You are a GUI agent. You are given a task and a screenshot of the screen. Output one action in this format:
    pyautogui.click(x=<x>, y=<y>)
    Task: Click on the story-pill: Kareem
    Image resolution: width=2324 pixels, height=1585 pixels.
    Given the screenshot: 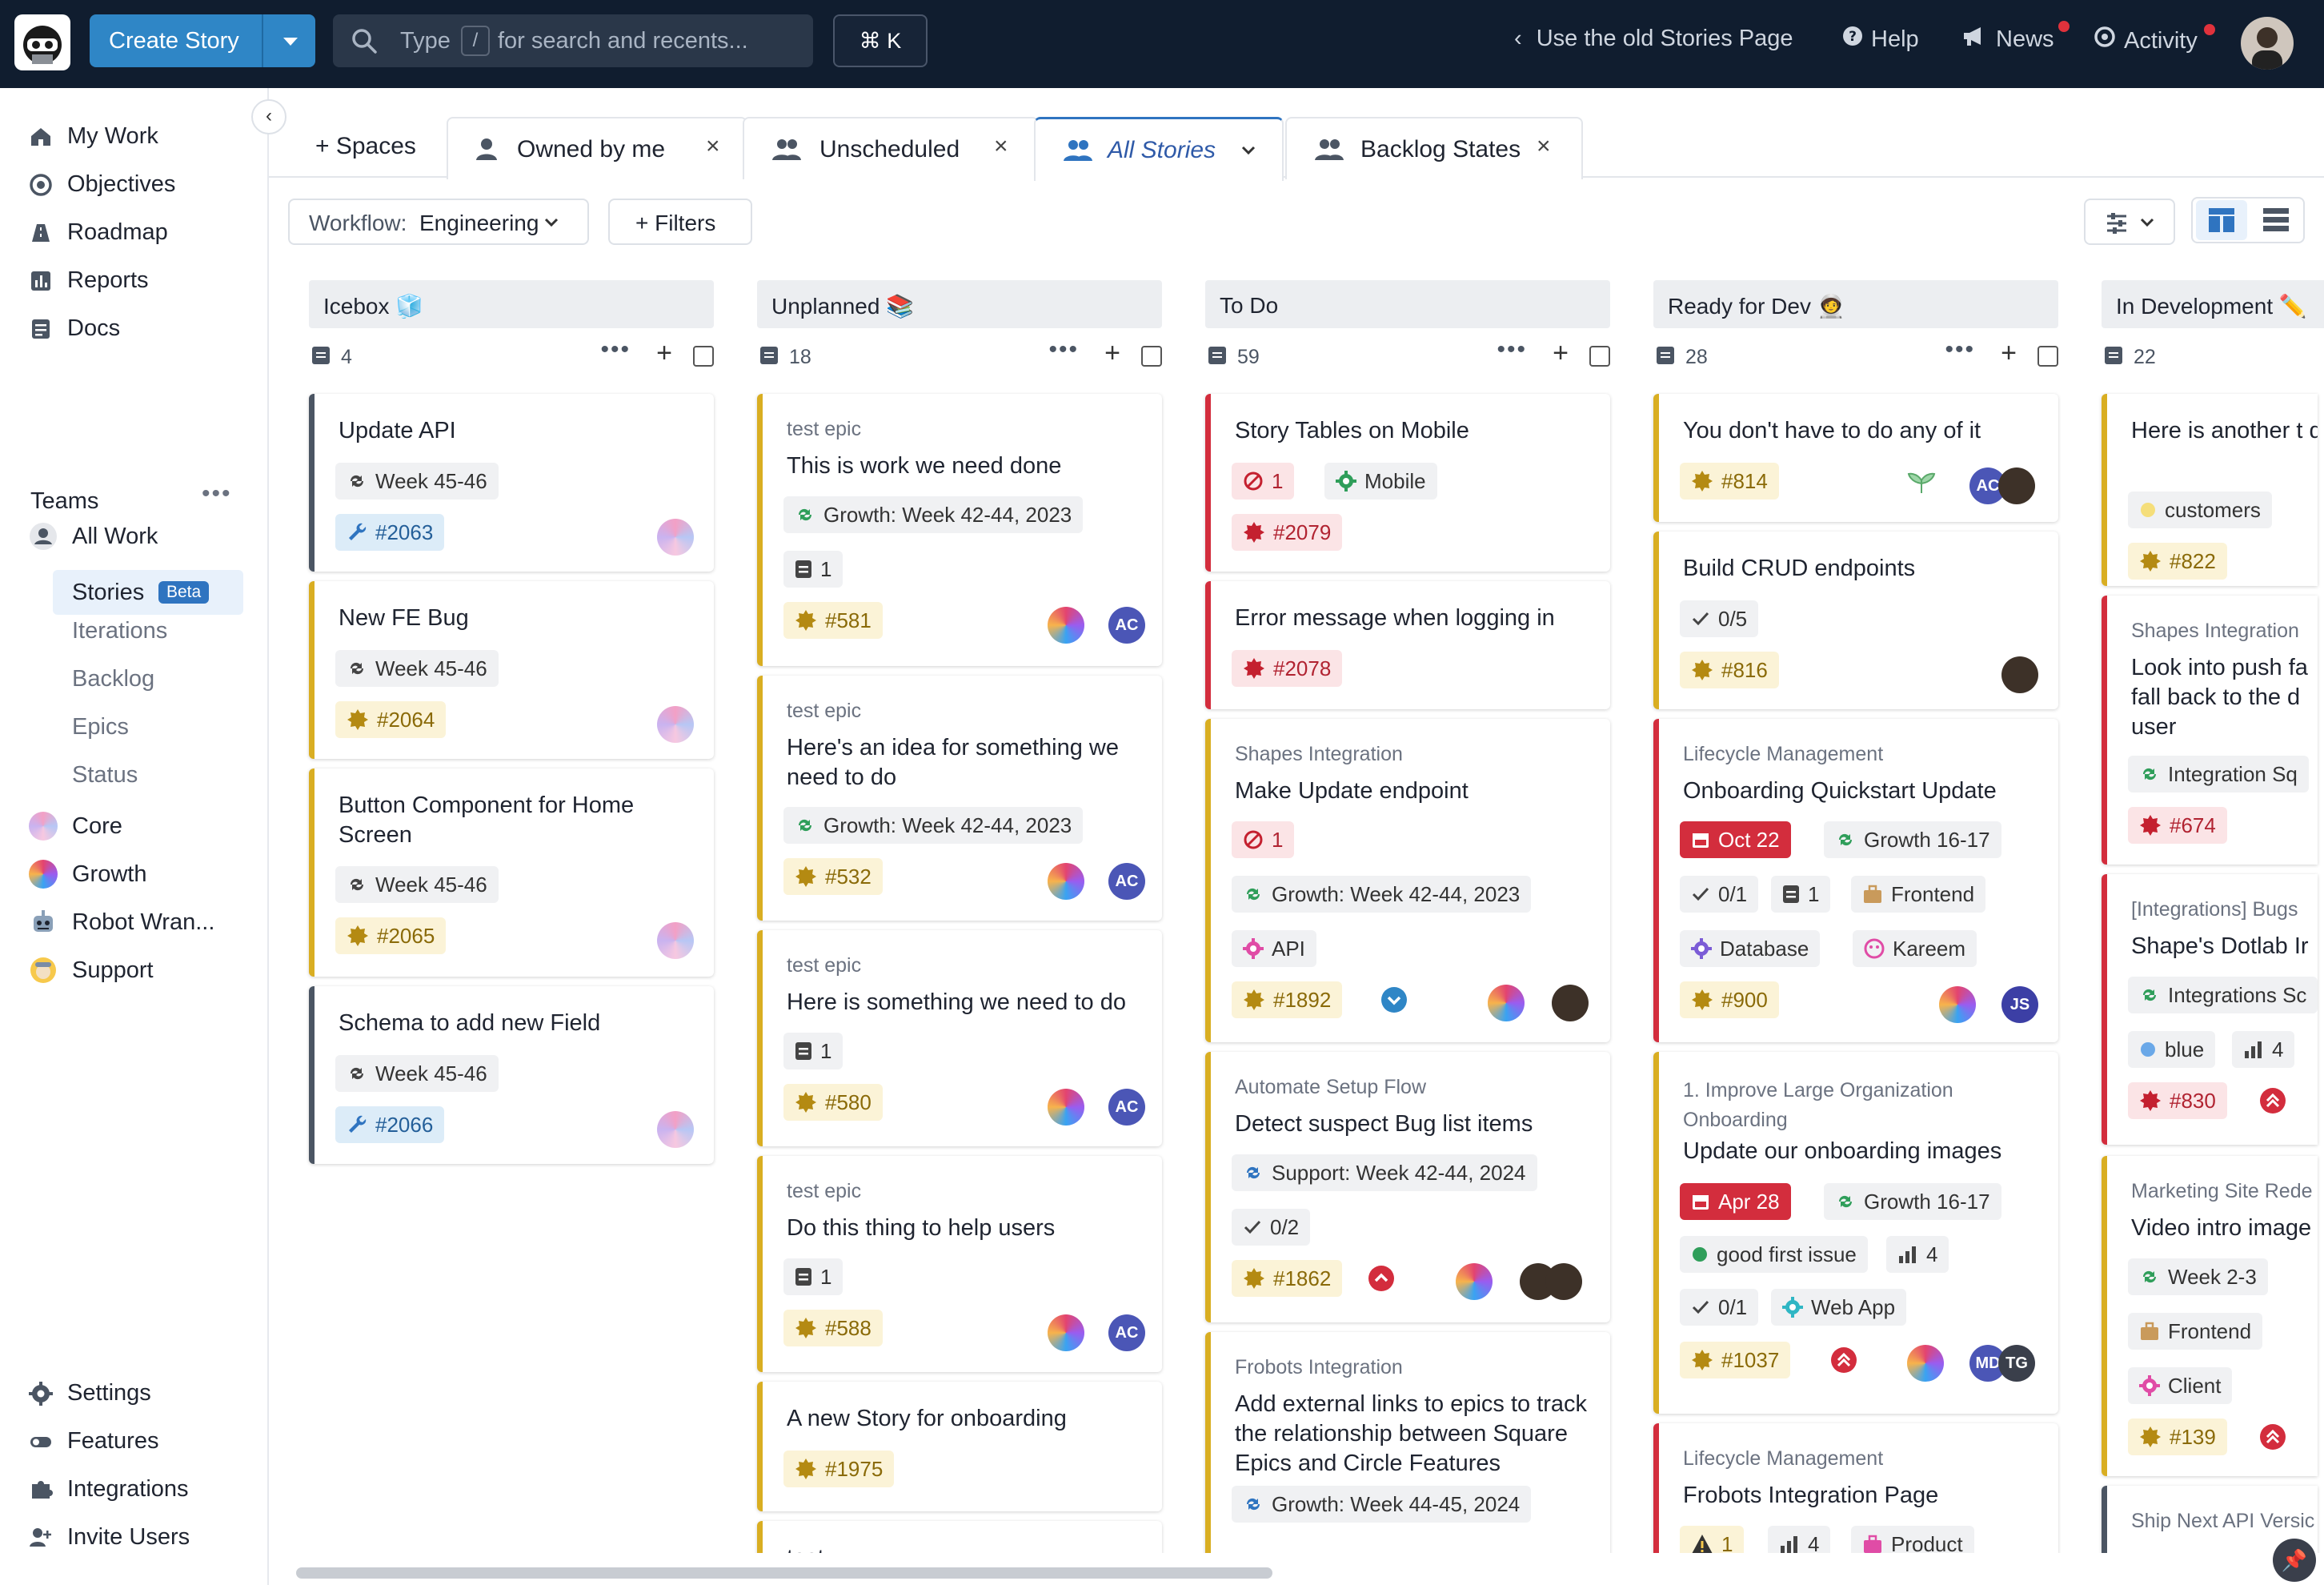 What is the action you would take?
    pyautogui.click(x=1915, y=948)
    